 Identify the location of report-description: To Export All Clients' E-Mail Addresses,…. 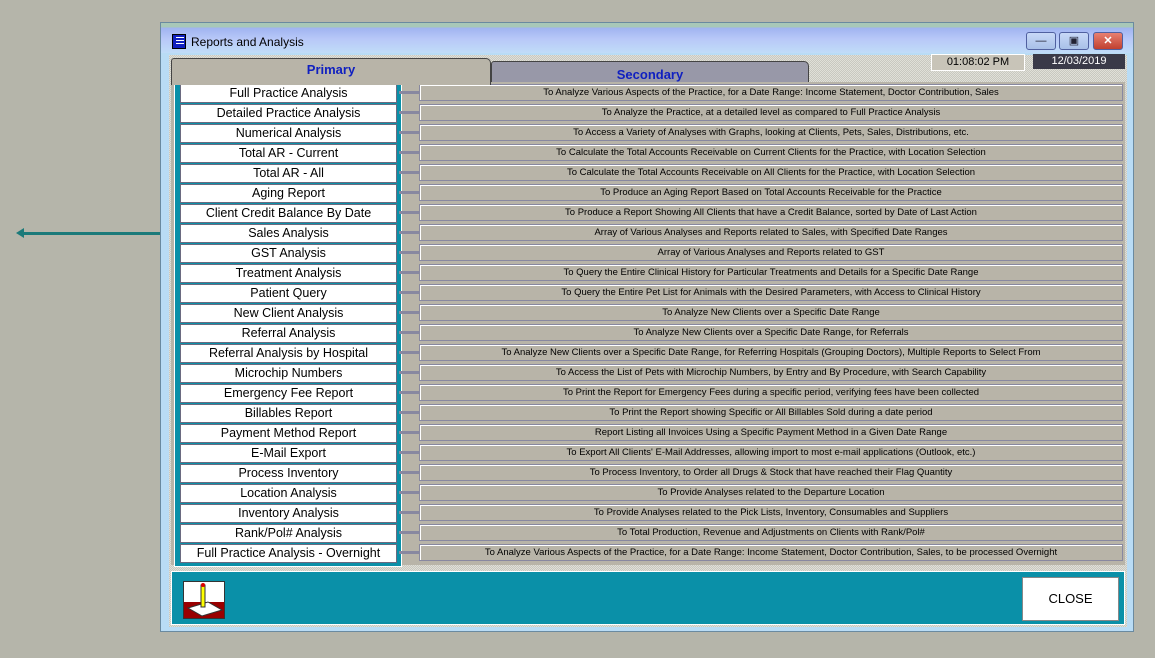
(771, 452).